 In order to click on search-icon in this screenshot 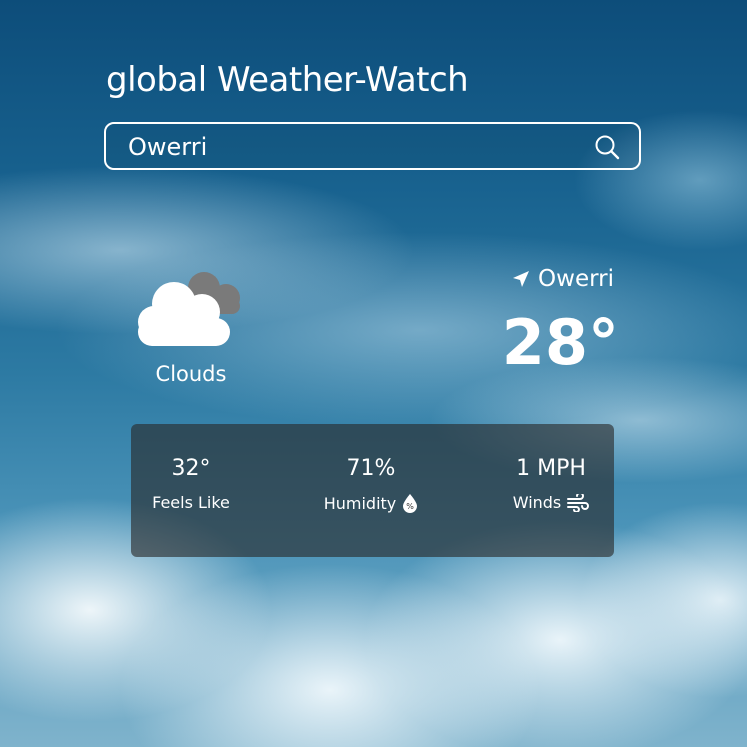, I will do `click(607, 147)`.